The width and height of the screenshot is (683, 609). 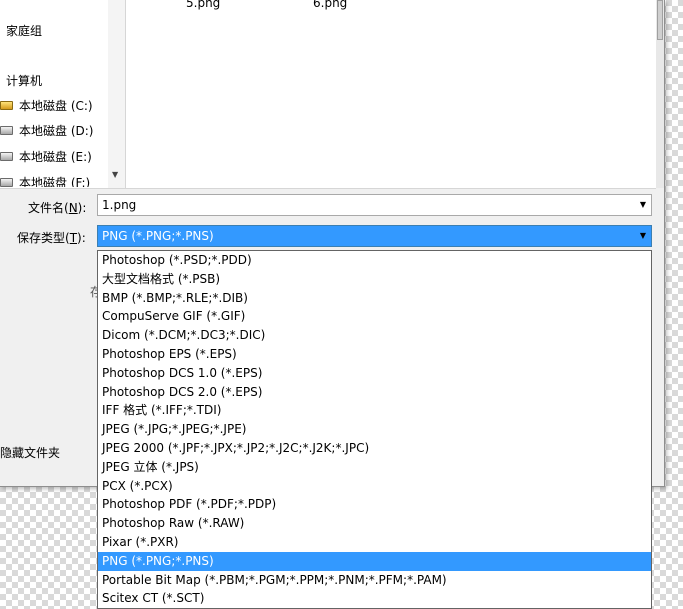 I want to click on dropdown-option: Photoshop DCS 2.0 (*.EPS), so click(x=374, y=392).